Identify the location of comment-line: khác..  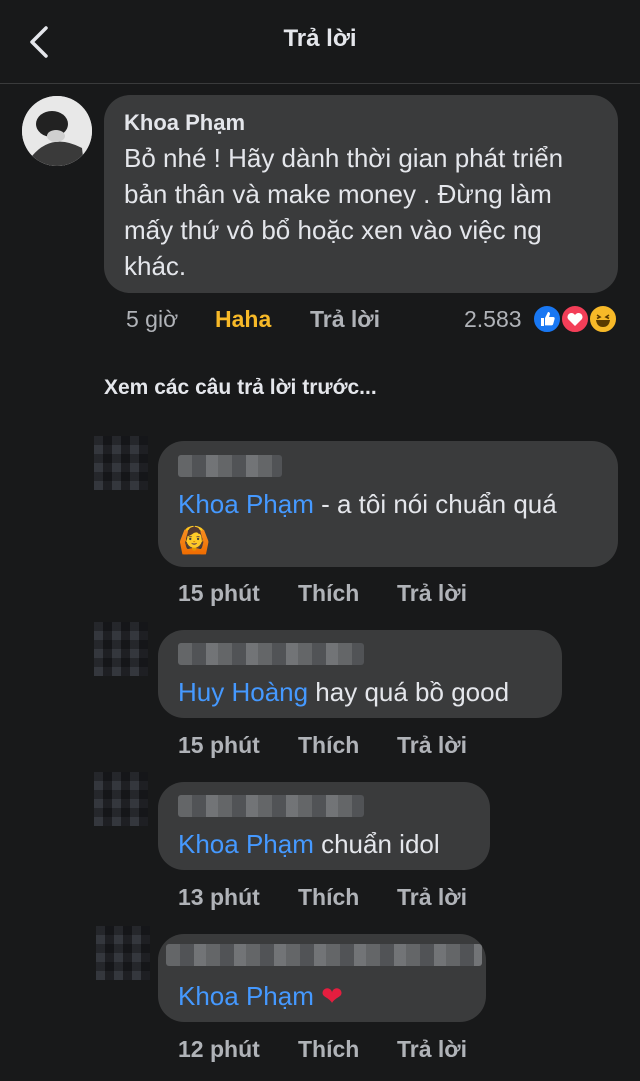
(155, 266).